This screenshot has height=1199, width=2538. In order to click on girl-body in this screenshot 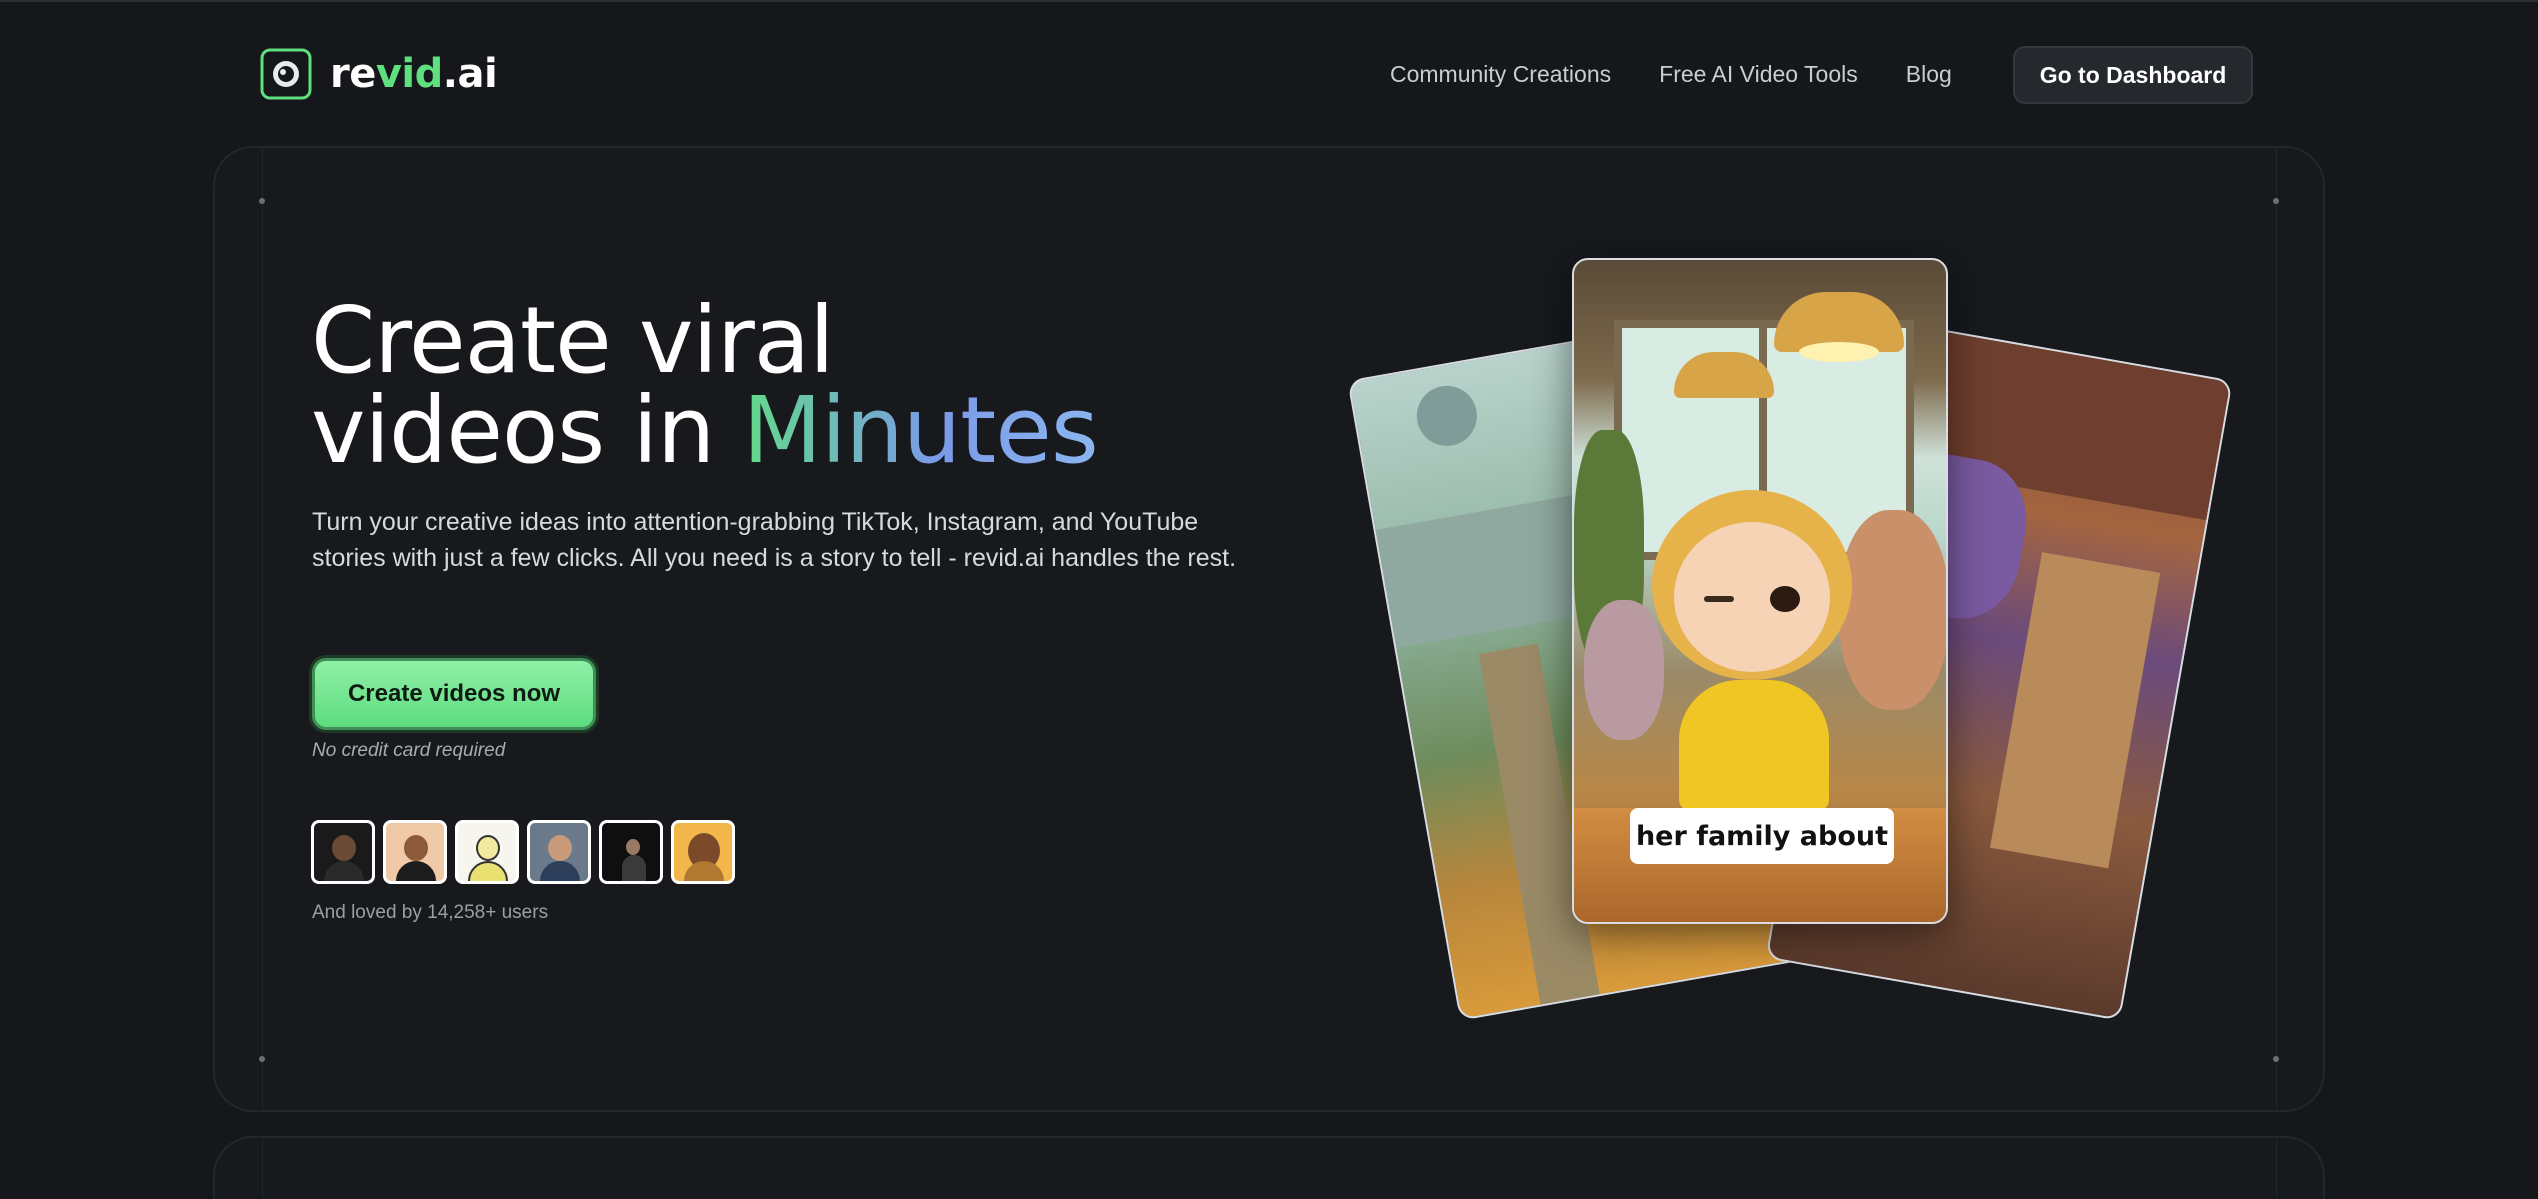, I will do `click(1754, 745)`.